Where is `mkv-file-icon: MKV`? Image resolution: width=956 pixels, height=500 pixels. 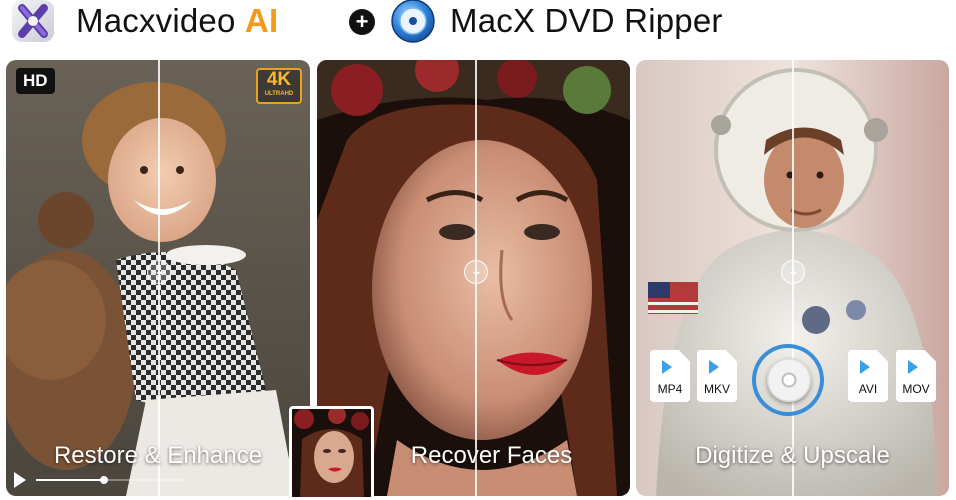
mkv-file-icon: MKV is located at coordinates (717, 376).